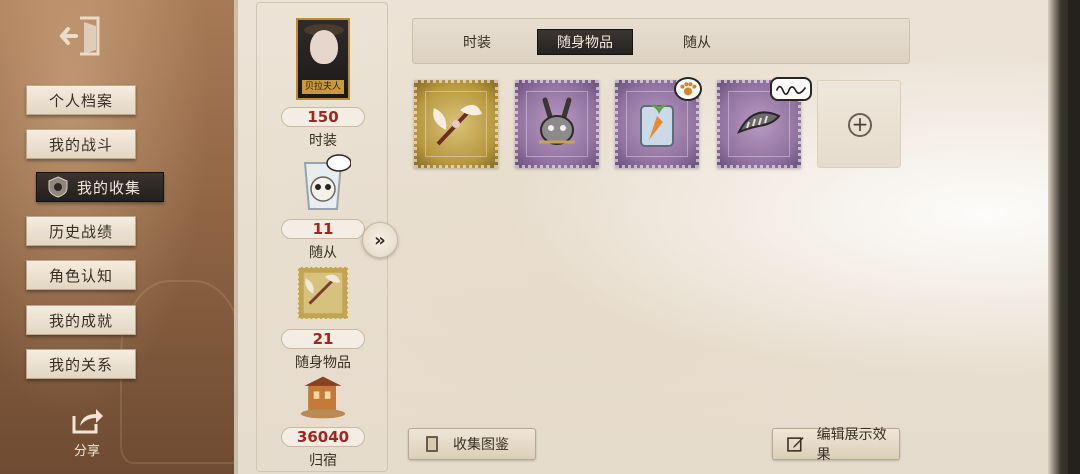 The image size is (1080, 474). What do you see at coordinates (323, 183) in the screenshot?
I see `pet-jar-icon` at bounding box center [323, 183].